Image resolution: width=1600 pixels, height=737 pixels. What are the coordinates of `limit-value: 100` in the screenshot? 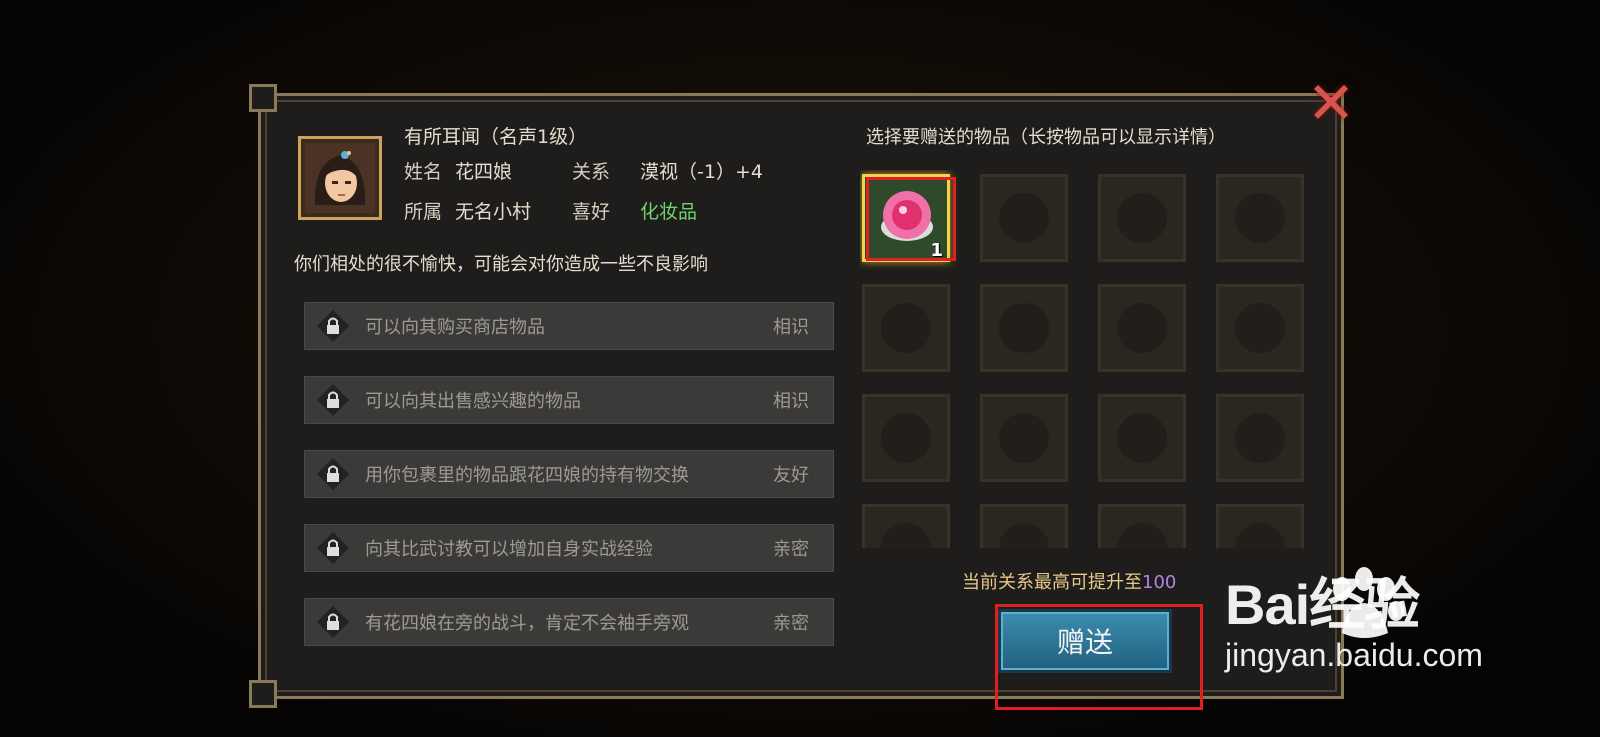 It's located at (1159, 582).